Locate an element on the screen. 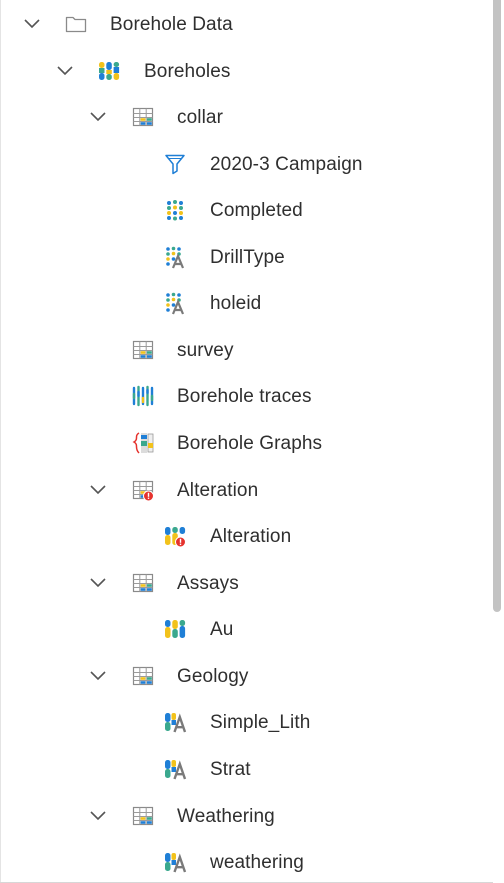 The height and width of the screenshot is (883, 504). tree-node-2020-3-campaign: 2020-3 Campaign is located at coordinates (245, 164).